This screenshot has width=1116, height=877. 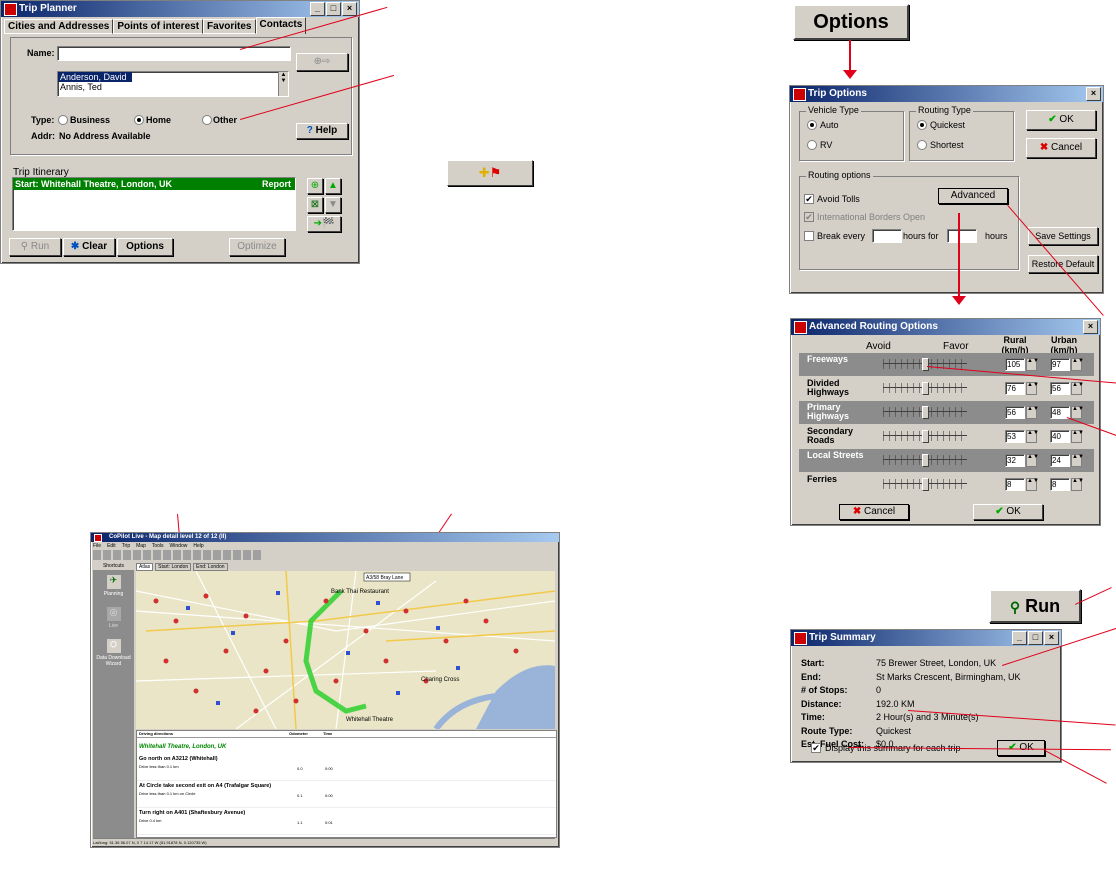 What do you see at coordinates (1015, 460) in the screenshot?
I see `rural-speed-input: 32` at bounding box center [1015, 460].